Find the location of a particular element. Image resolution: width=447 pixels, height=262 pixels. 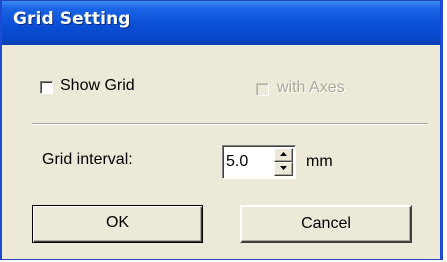

spin-buttons is located at coordinates (283, 162).